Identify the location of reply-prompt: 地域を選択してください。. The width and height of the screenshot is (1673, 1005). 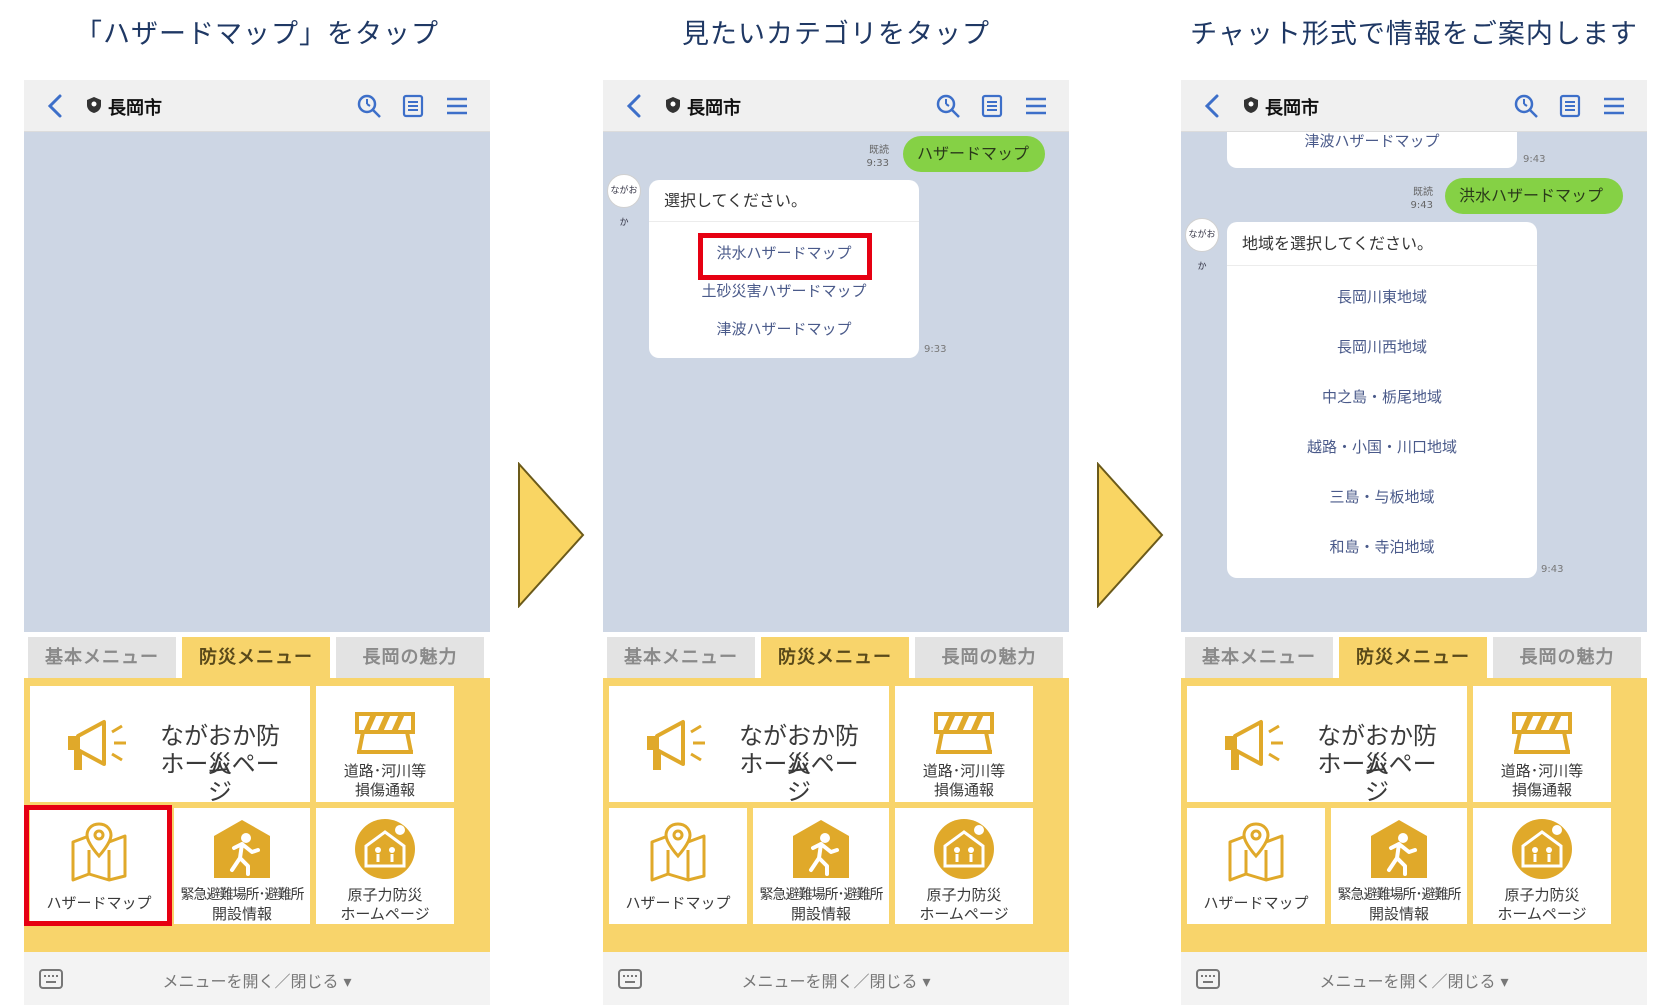
(1382, 244).